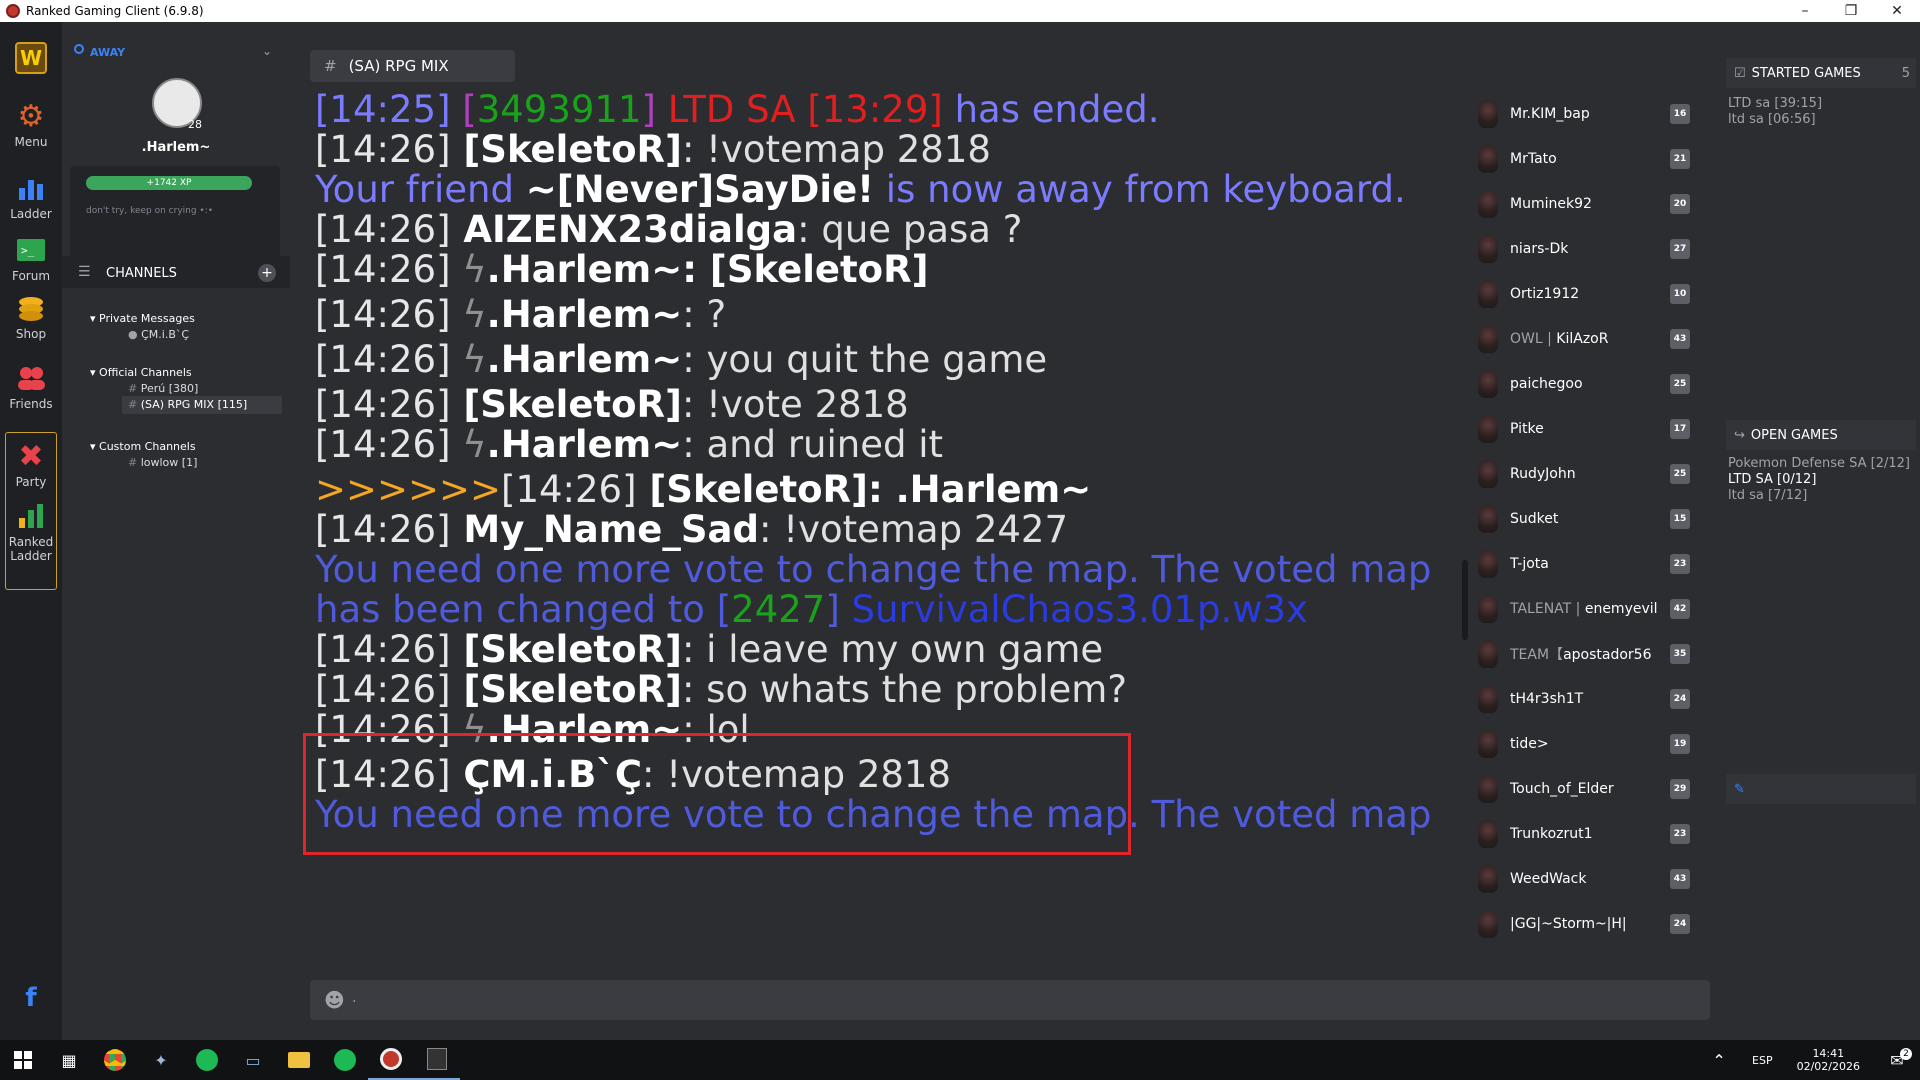 Image resolution: width=1920 pixels, height=1080 pixels. I want to click on checklist-icon: ☑, so click(1740, 73).